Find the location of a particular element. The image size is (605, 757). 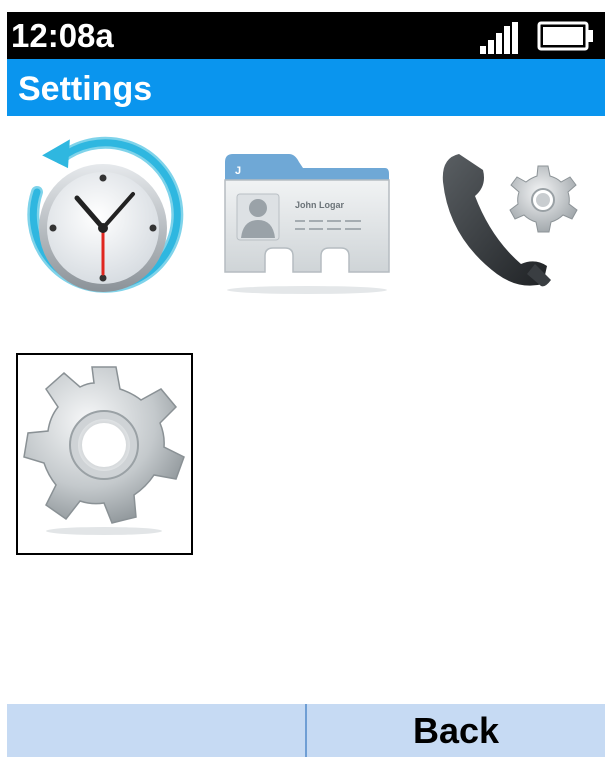

grid-item-settings is located at coordinates (104, 454).